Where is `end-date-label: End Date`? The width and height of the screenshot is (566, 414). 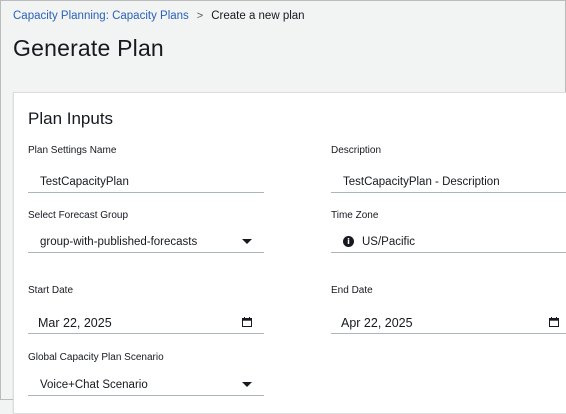 end-date-label: End Date is located at coordinates (352, 290).